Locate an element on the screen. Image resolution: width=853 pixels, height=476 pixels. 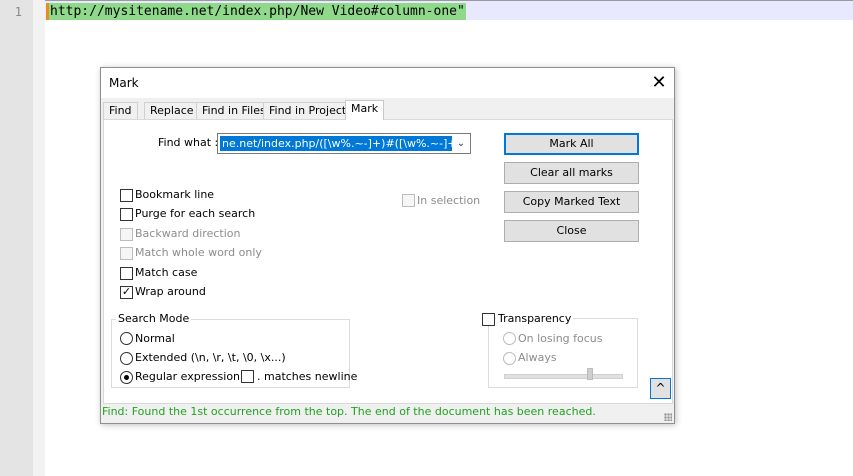
bookmark-line-label: Bookmark line is located at coordinates (175, 194).